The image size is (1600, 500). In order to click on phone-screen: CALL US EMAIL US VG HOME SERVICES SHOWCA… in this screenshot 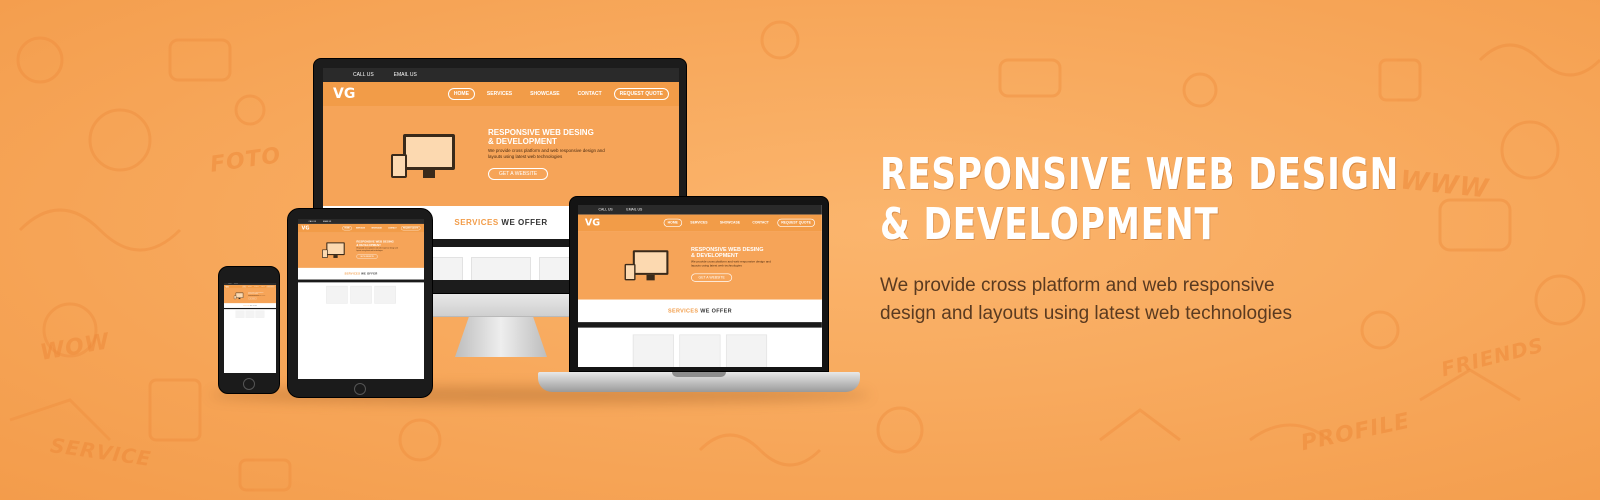, I will do `click(250, 328)`.